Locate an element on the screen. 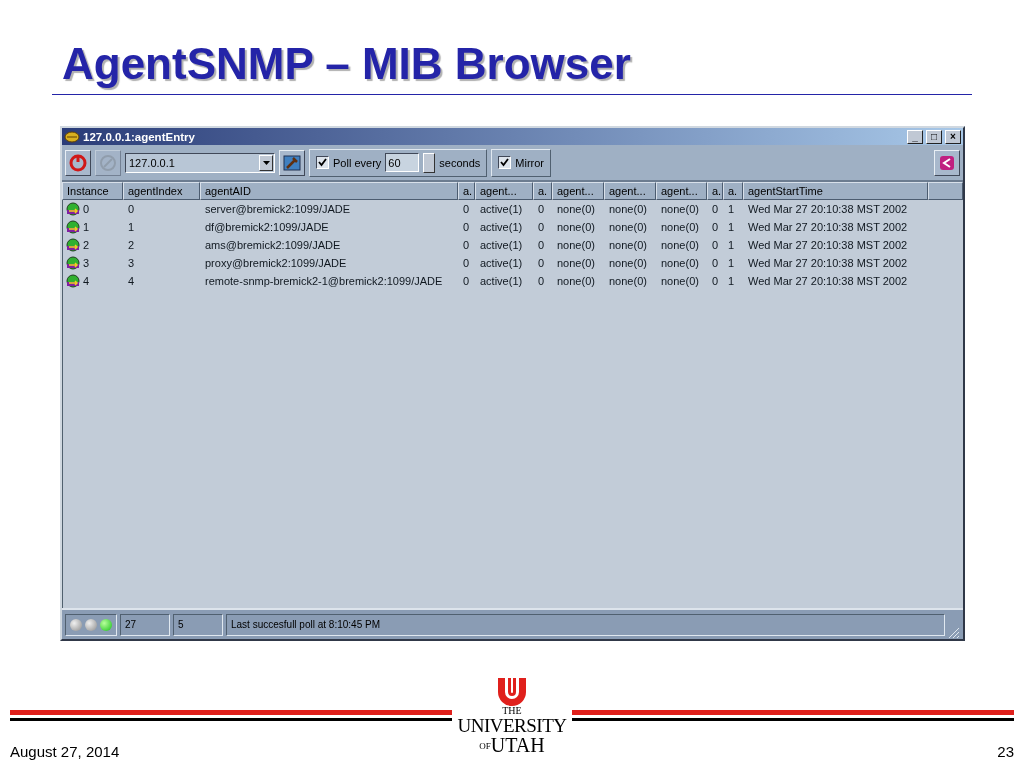 The image size is (1024, 768). address-combo: 127.0.0.1 is located at coordinates (200, 162).